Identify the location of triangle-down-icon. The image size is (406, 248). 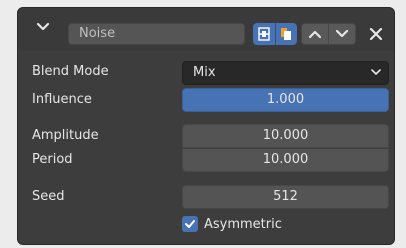
(342, 33).